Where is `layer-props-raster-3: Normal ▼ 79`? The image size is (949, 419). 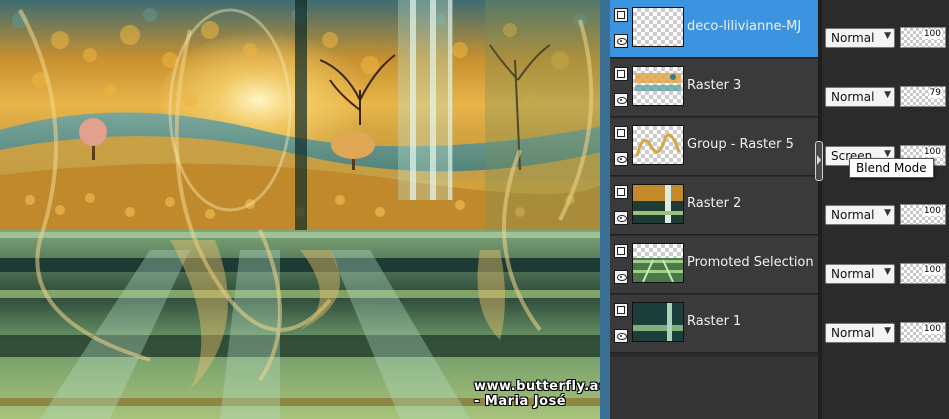
layer-props-raster-3: Normal ▼ 79 is located at coordinates (885, 94).